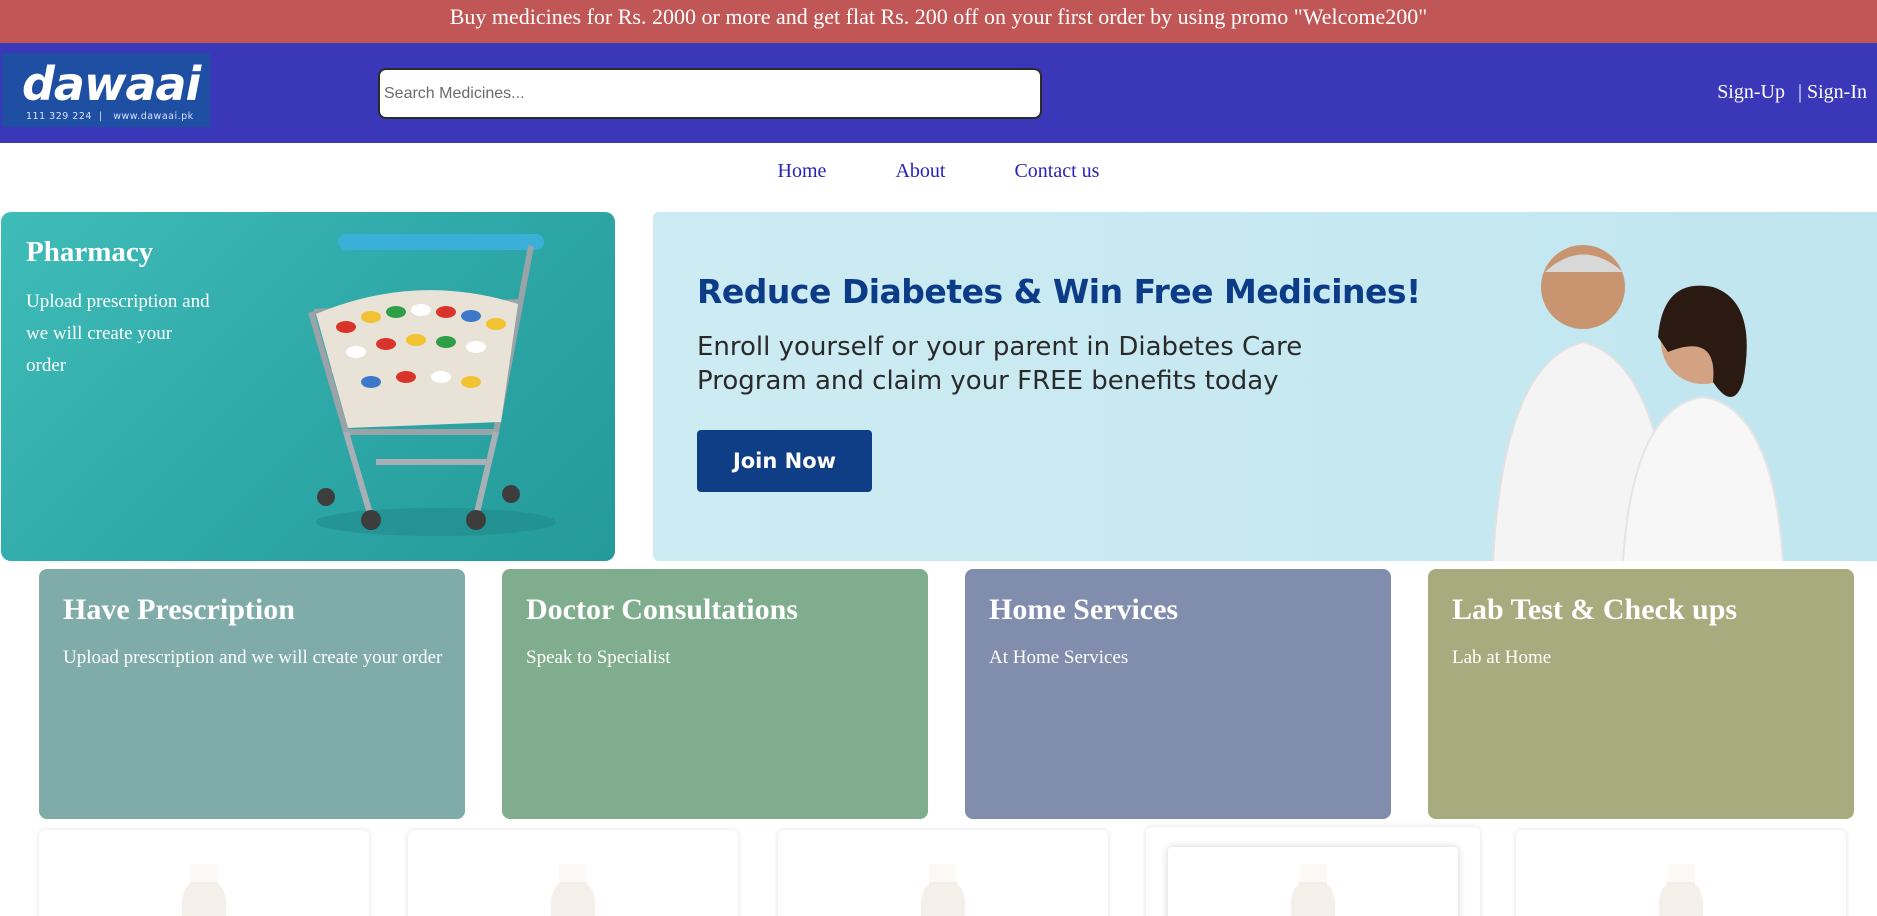 The height and width of the screenshot is (916, 1877). I want to click on logo-contact: 111 329 224 | www.dawaai.pk, so click(110, 116).